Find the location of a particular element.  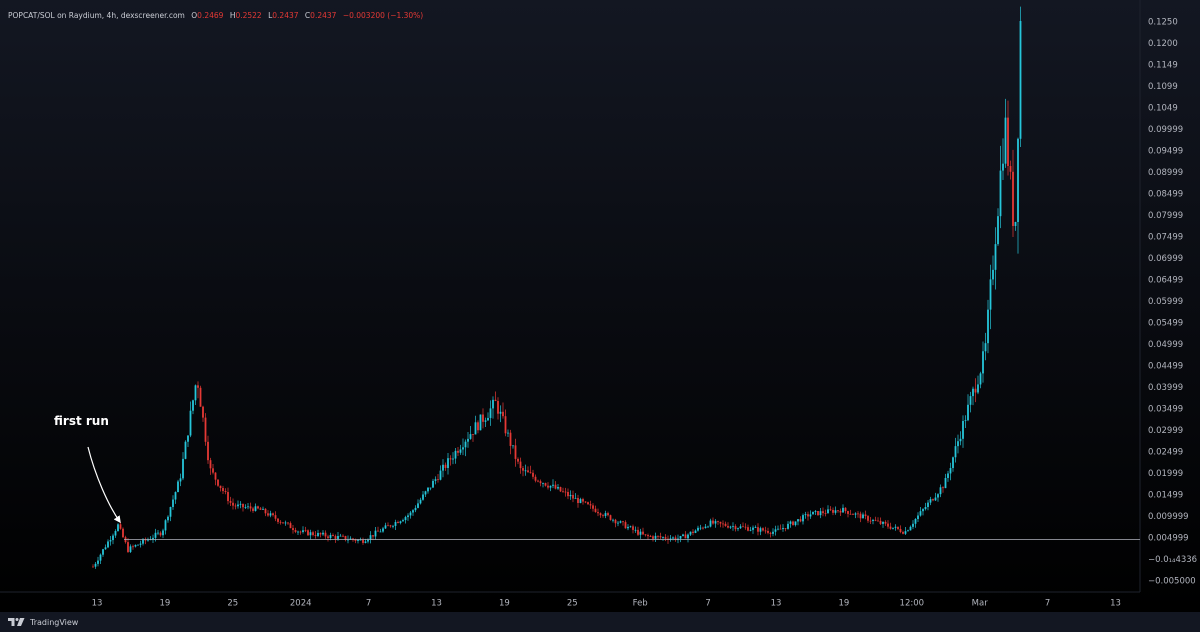

price-tick-label: 0.1250 is located at coordinates (1163, 23).